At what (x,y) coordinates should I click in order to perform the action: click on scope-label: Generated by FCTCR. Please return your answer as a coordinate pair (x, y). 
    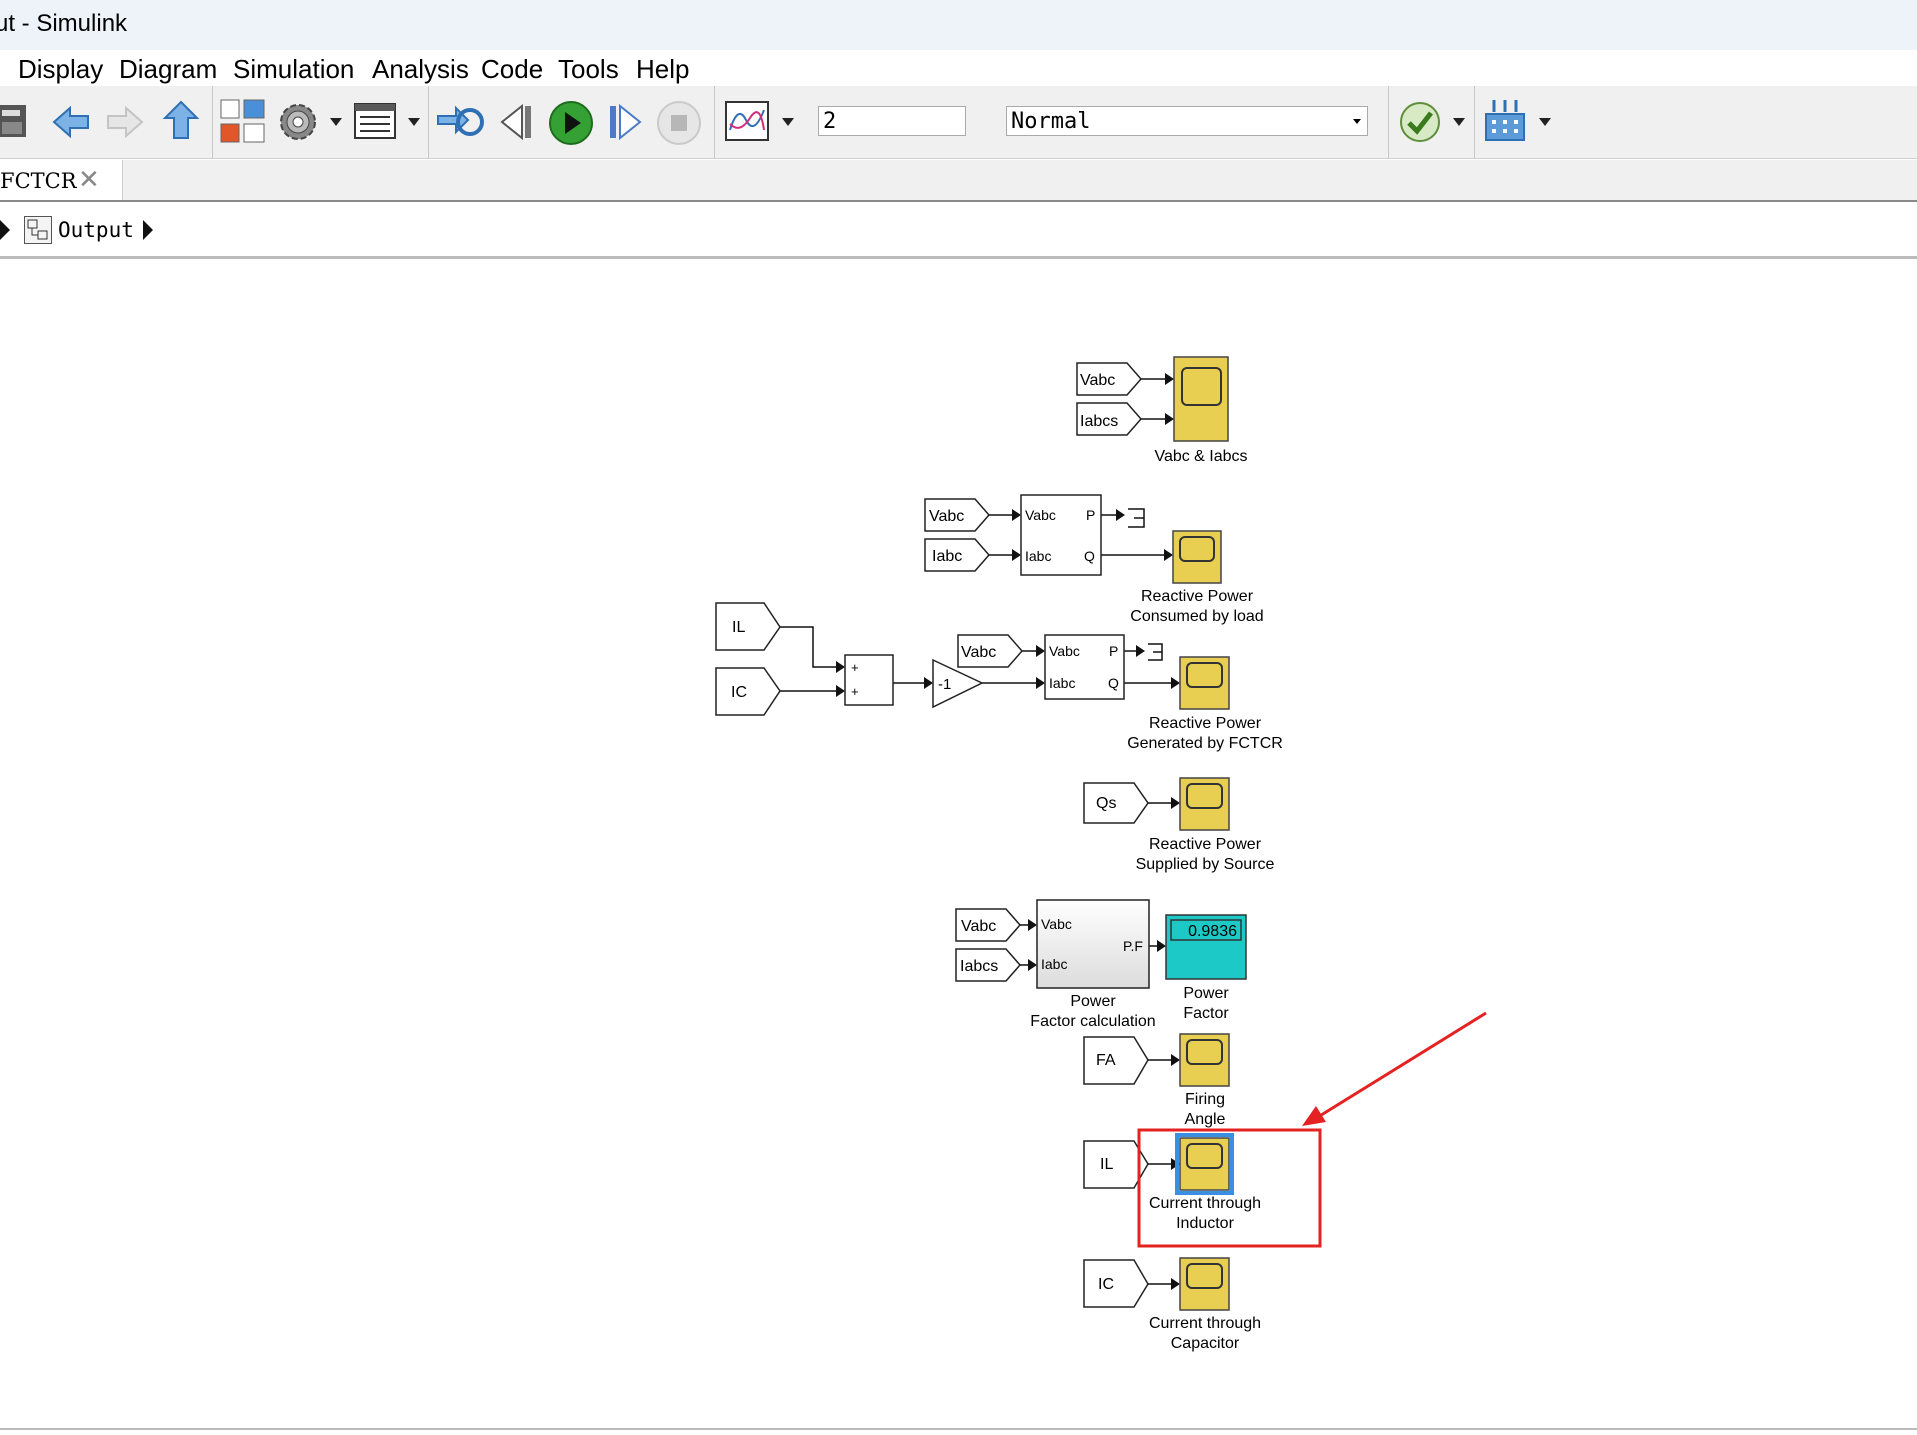
    Looking at the image, I should click on (1205, 743).